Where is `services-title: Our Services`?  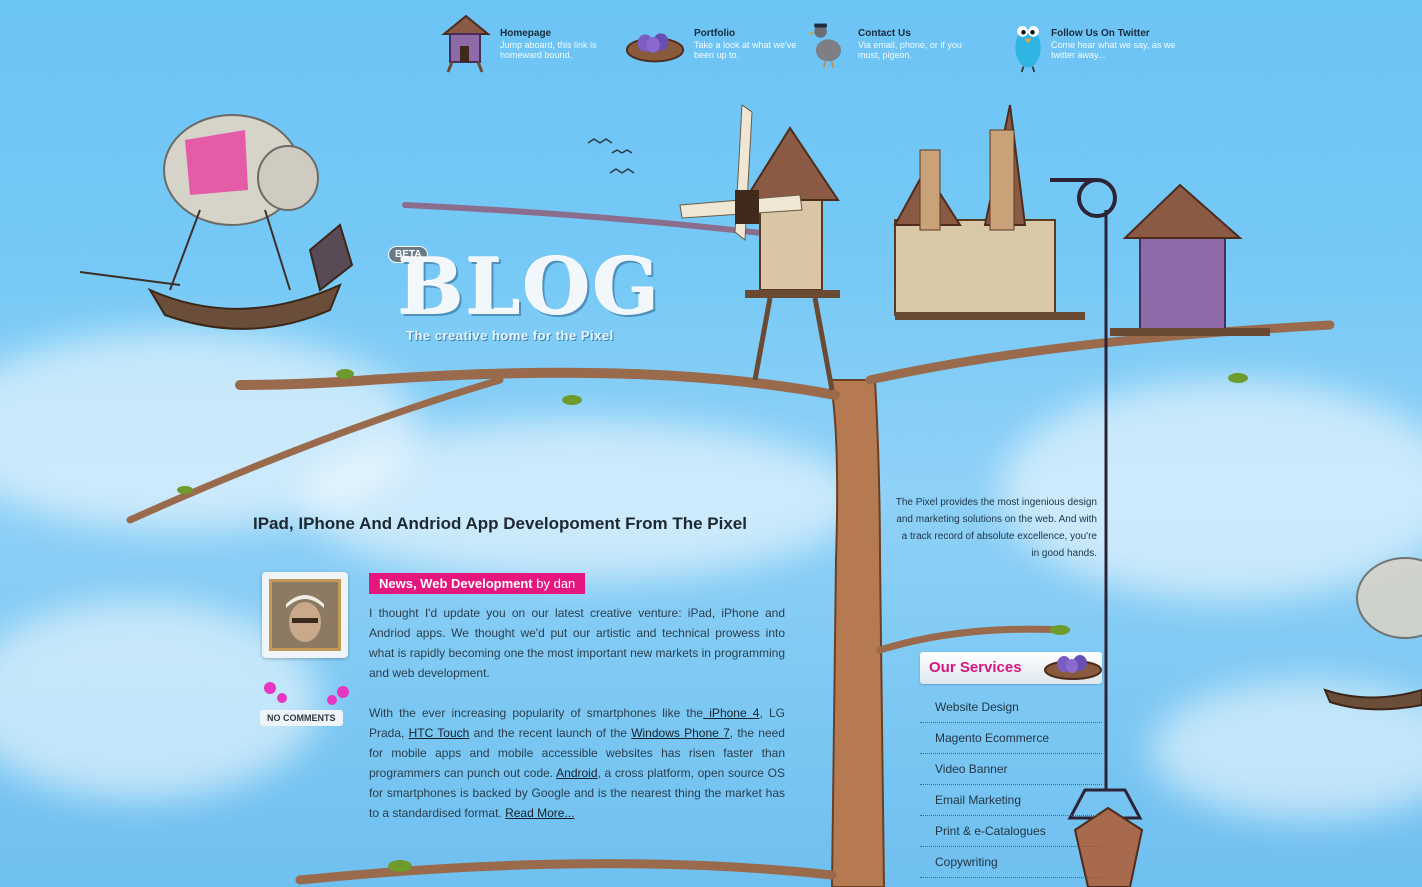
services-title: Our Services is located at coordinates (975, 667).